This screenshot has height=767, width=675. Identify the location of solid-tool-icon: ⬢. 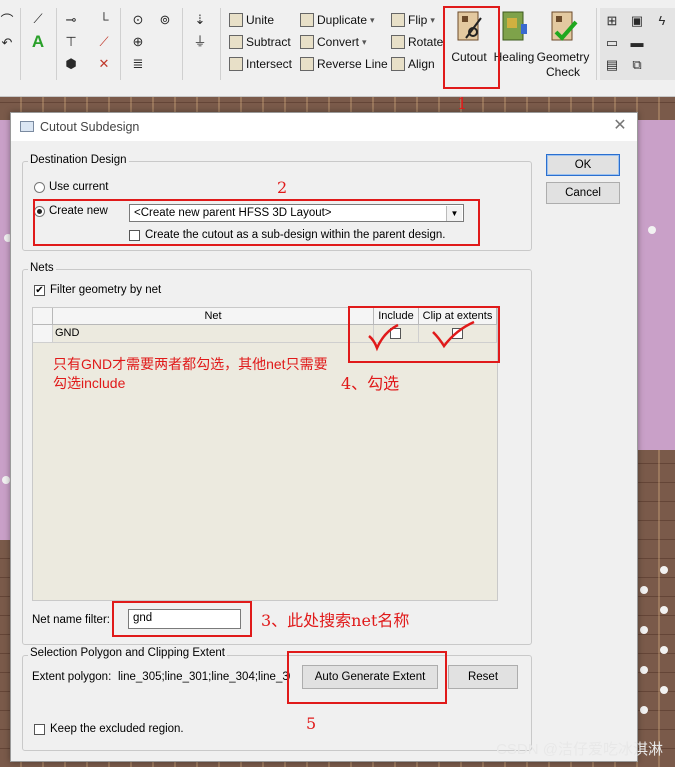
(71, 64).